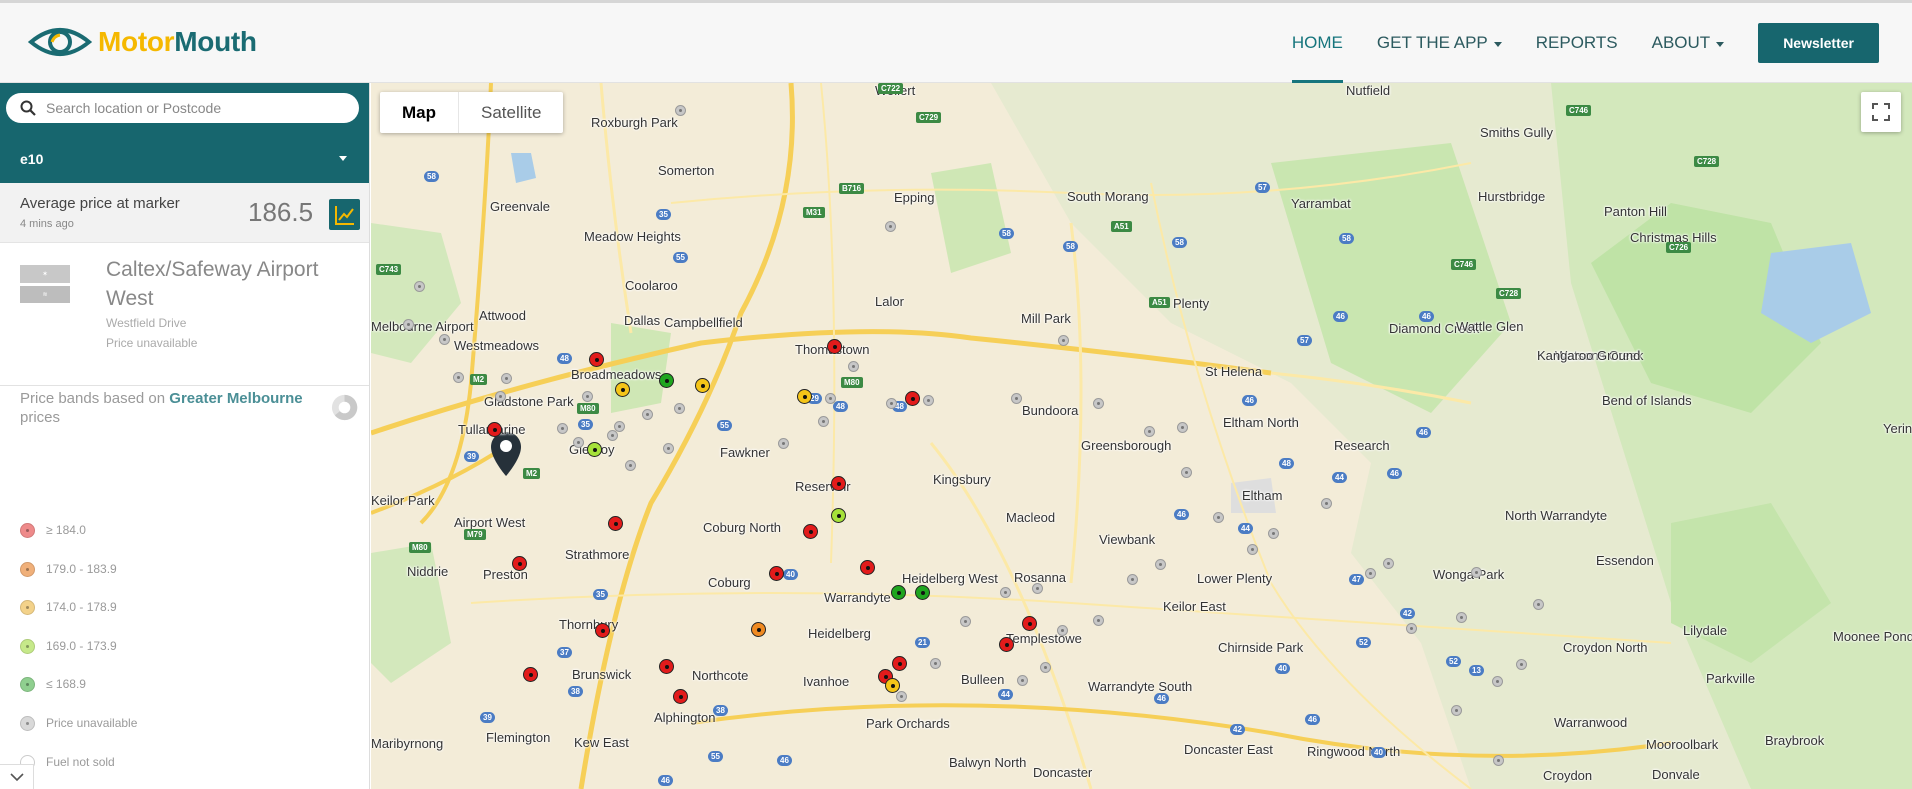  What do you see at coordinates (142, 42) in the screenshot?
I see `motormouth-logo: MotorMouth` at bounding box center [142, 42].